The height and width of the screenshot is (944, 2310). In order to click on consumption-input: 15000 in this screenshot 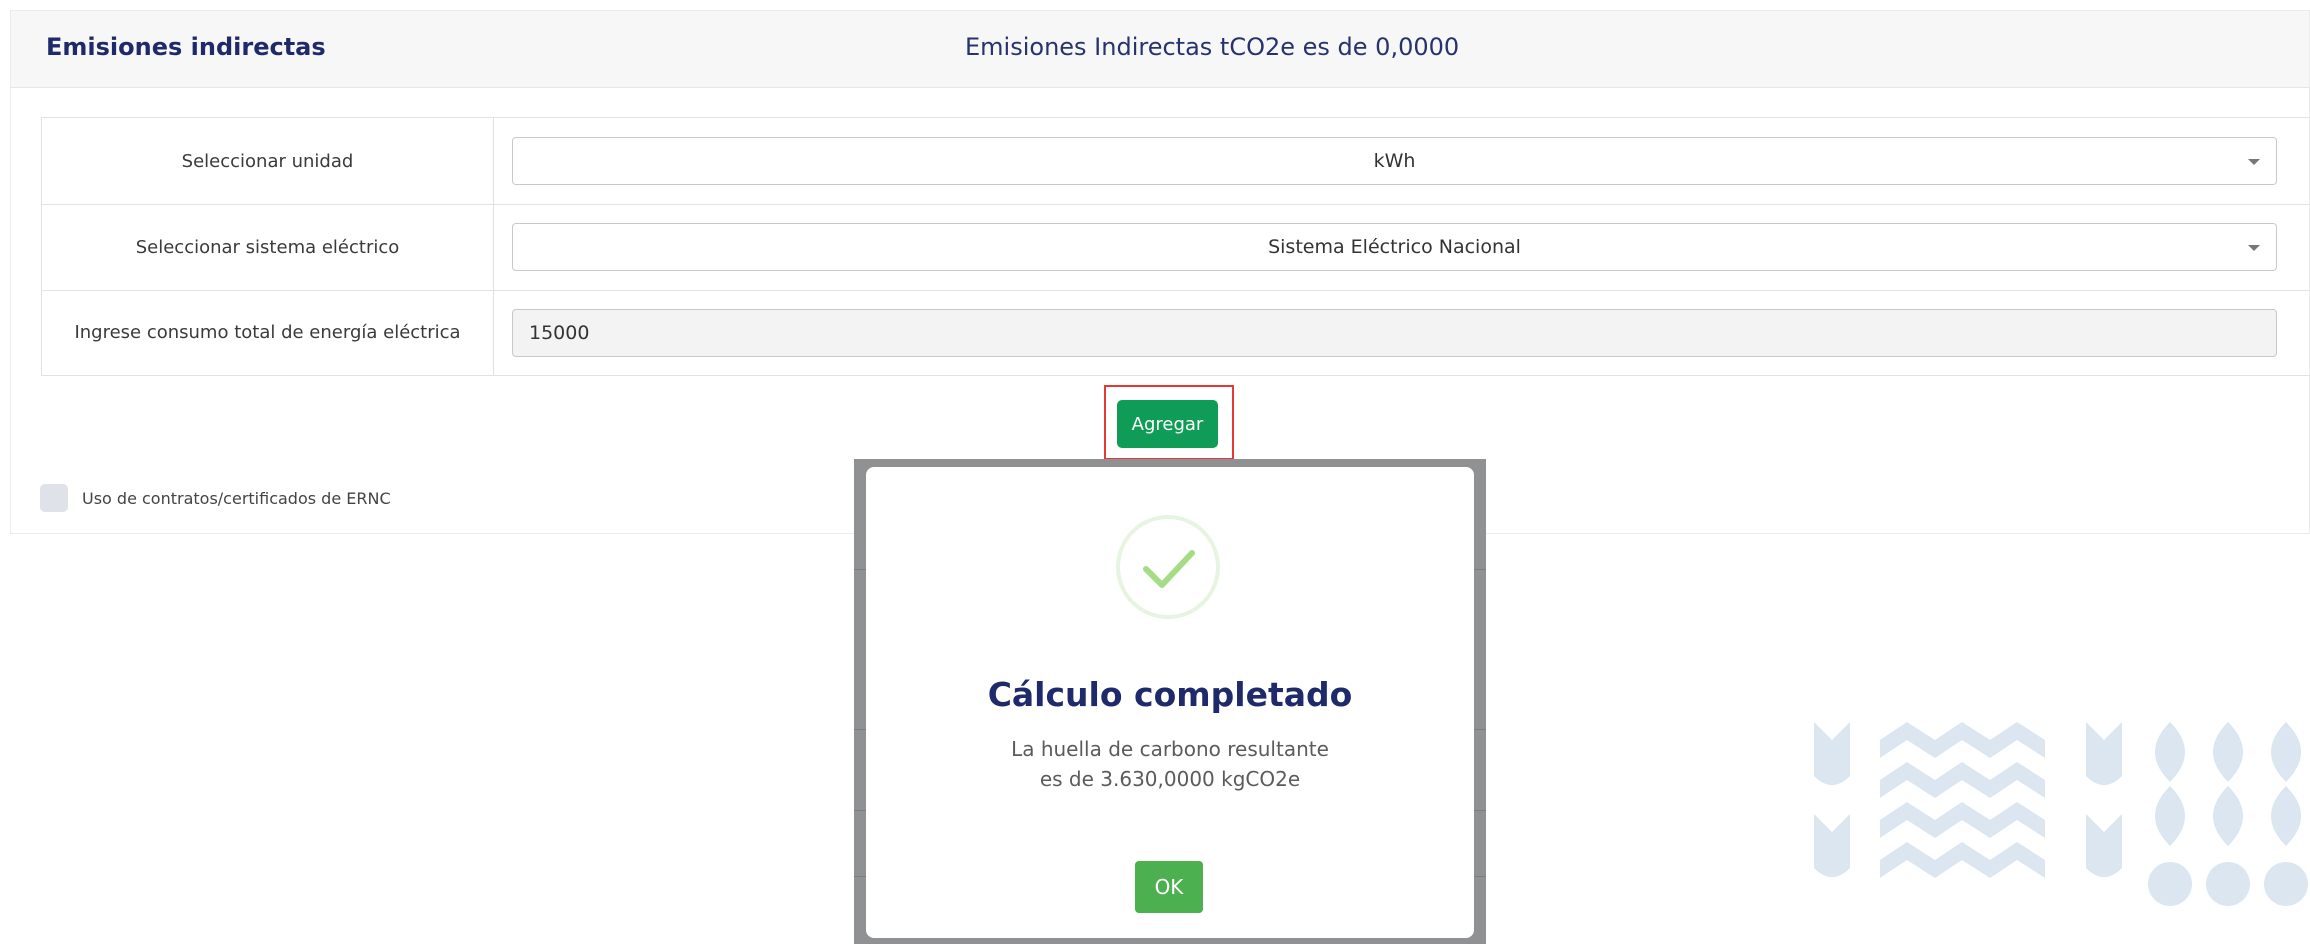, I will do `click(1394, 333)`.